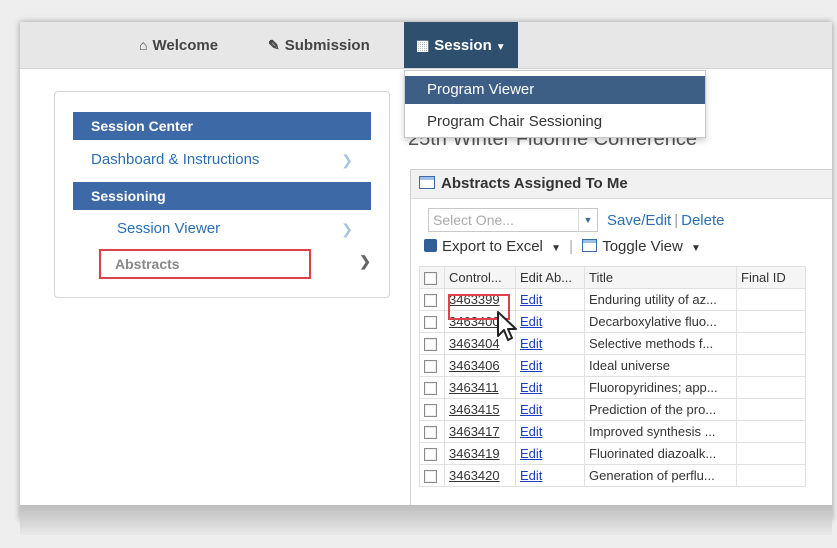 The width and height of the screenshot is (837, 548). Describe the element at coordinates (702, 220) in the screenshot. I see `delete-link: Delete` at that location.